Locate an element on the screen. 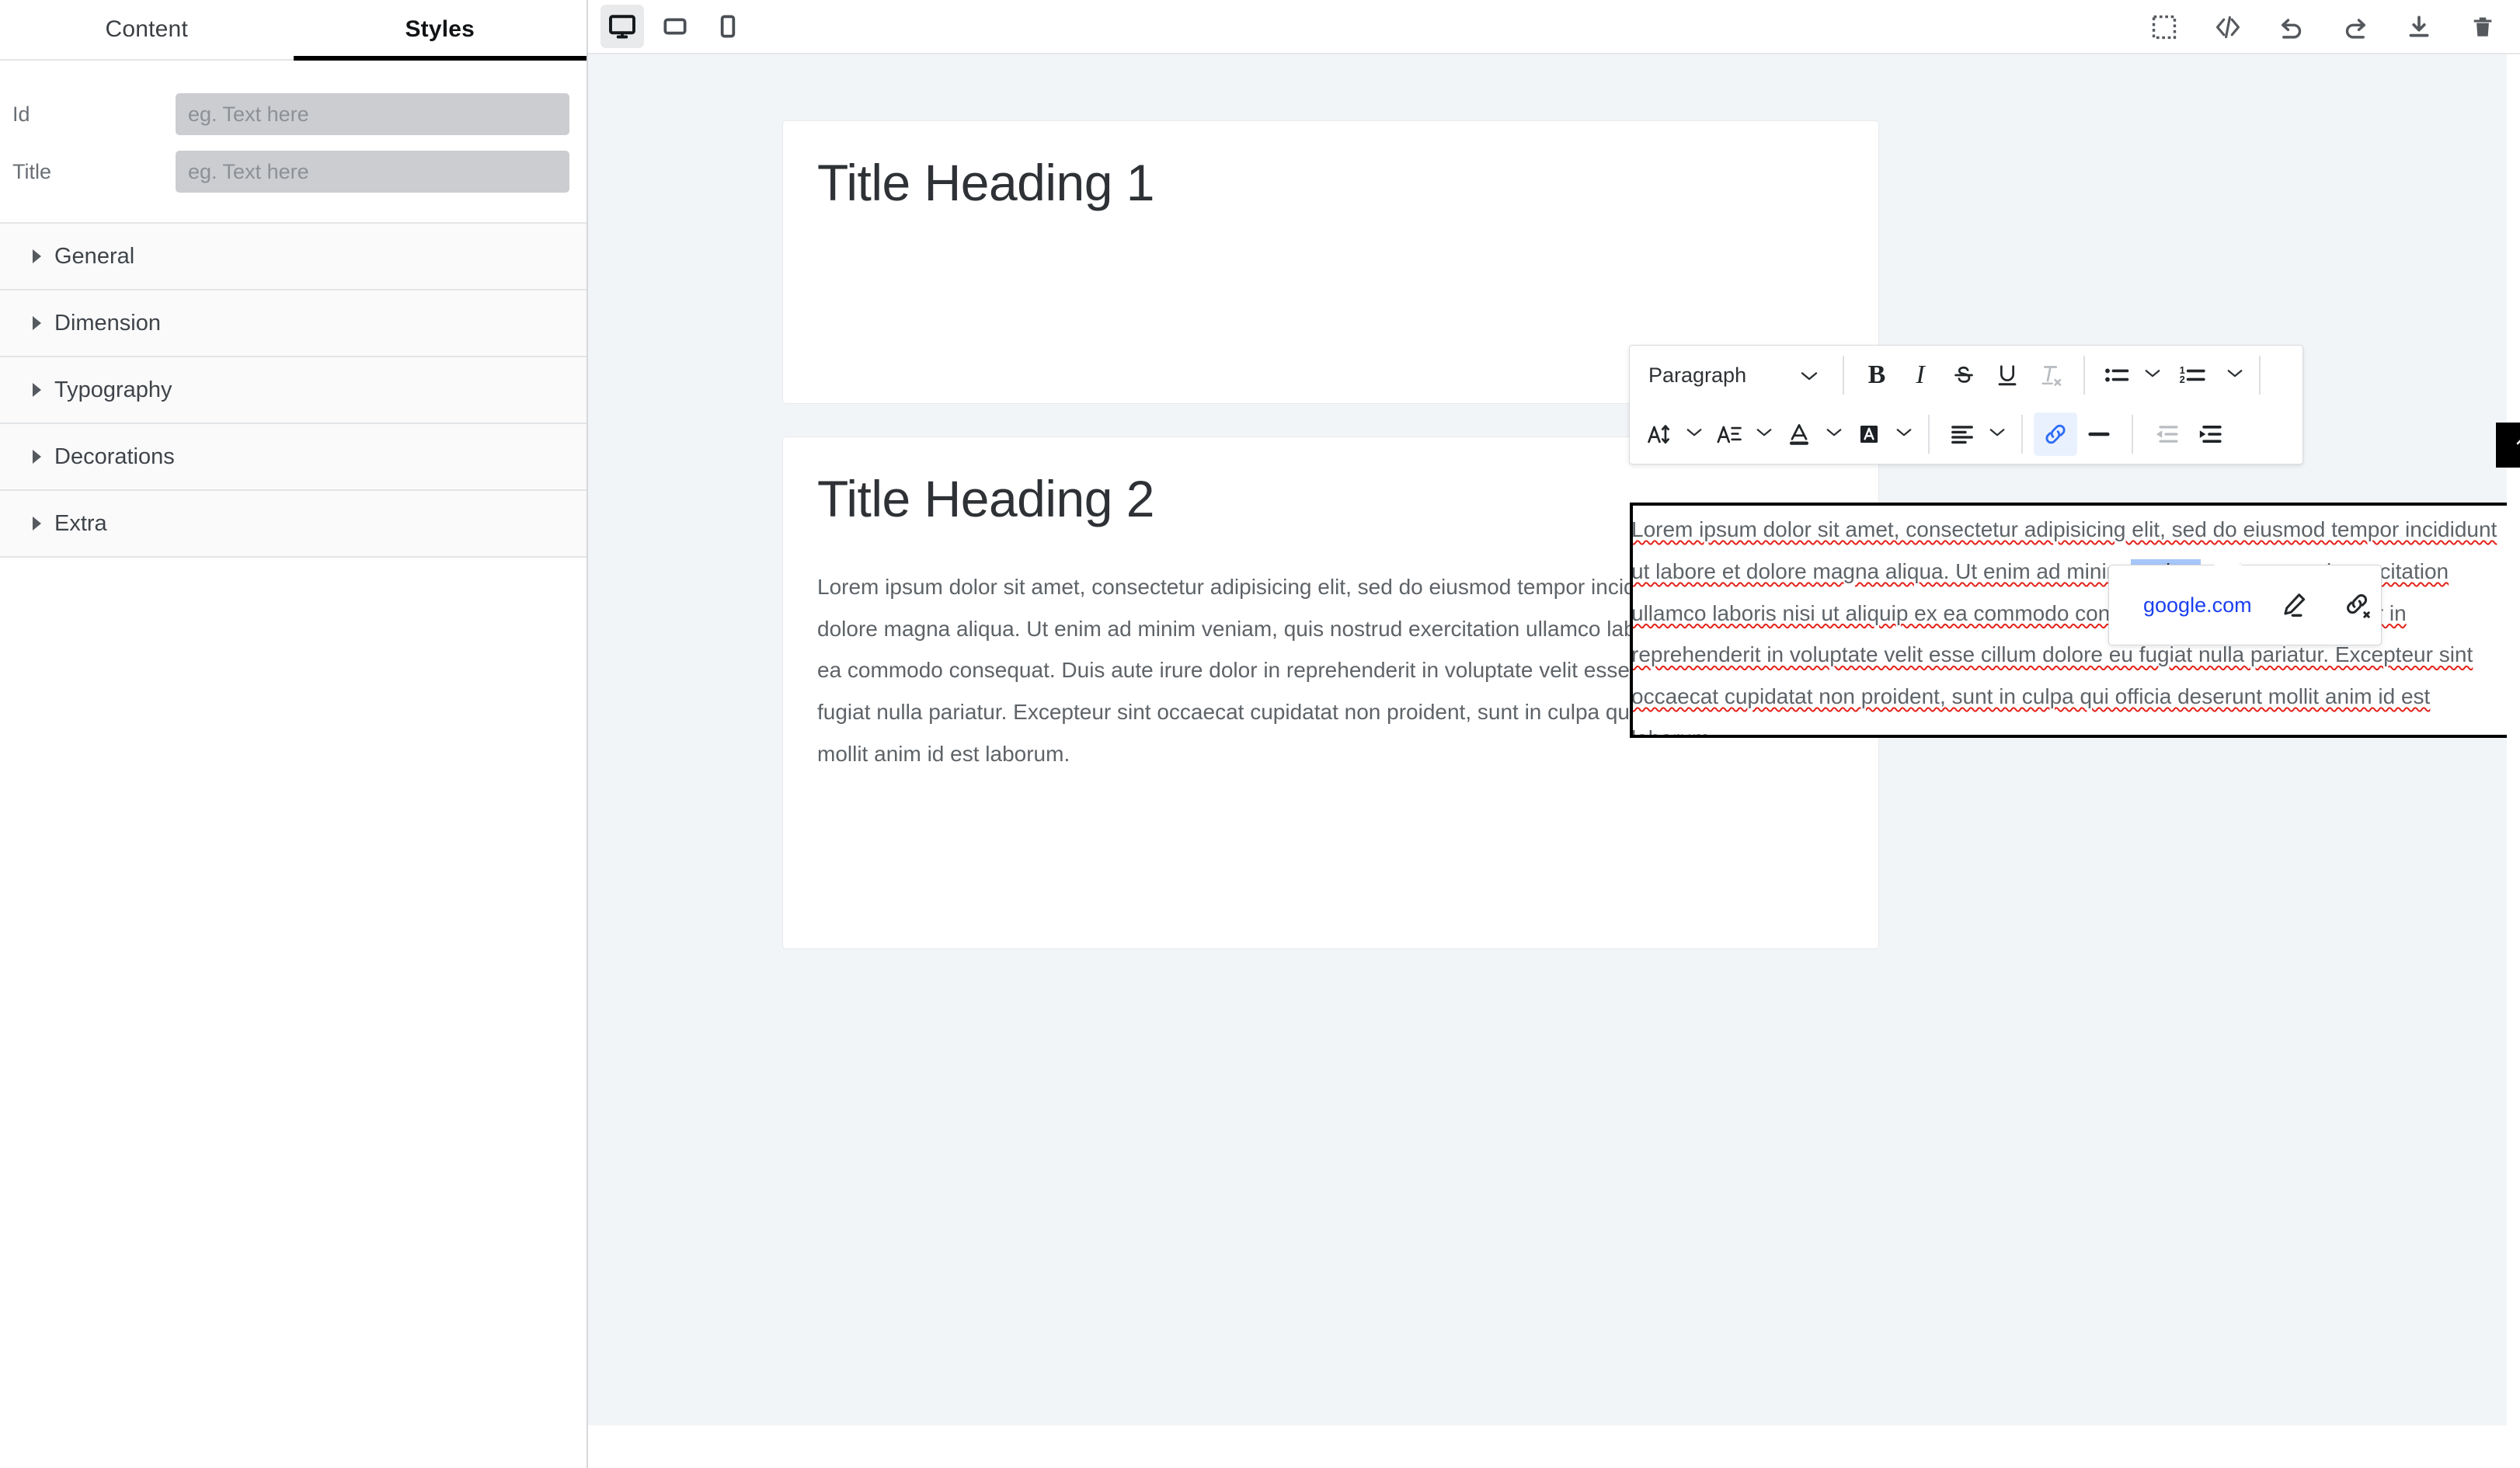 The height and width of the screenshot is (1468, 2520). undo-icon is located at coordinates (2292, 27).